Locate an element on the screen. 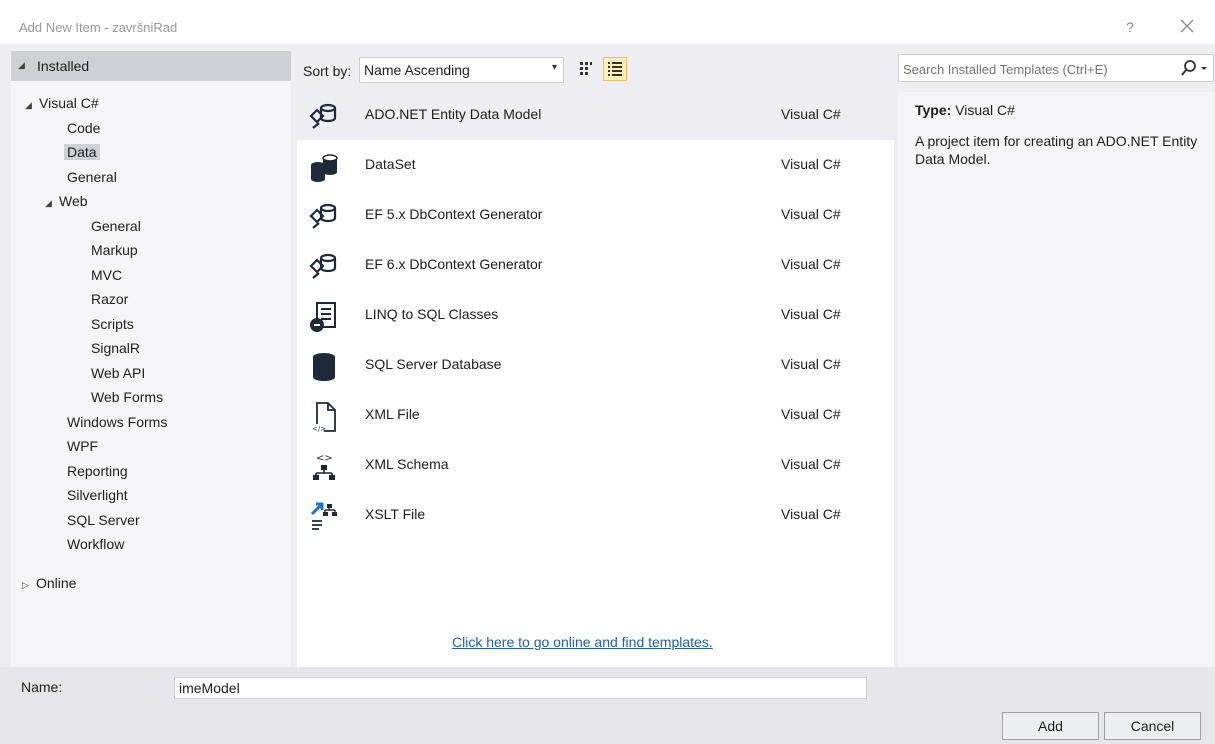 The height and width of the screenshot is (744, 1215). sort-dropdown: Name Ascending ▾ is located at coordinates (461, 70).